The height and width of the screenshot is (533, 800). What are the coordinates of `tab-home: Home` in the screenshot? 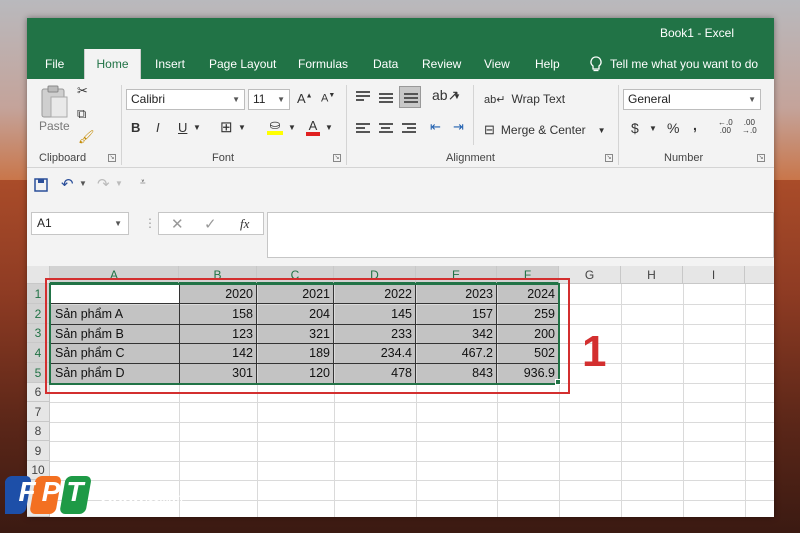 It's located at (112, 64).